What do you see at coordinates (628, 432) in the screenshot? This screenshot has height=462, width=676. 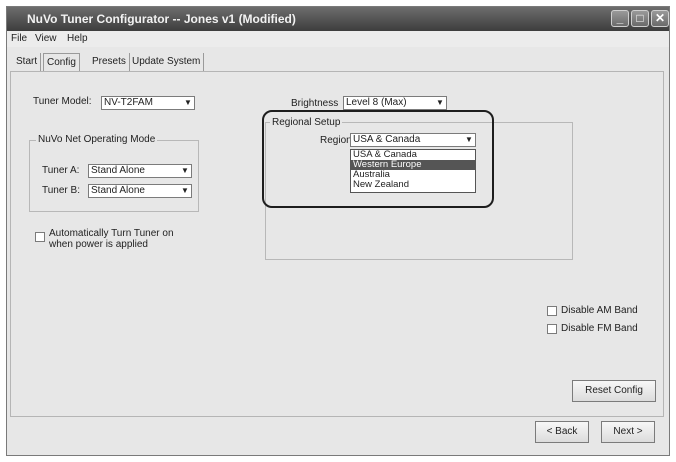 I see `next-button: Next >` at bounding box center [628, 432].